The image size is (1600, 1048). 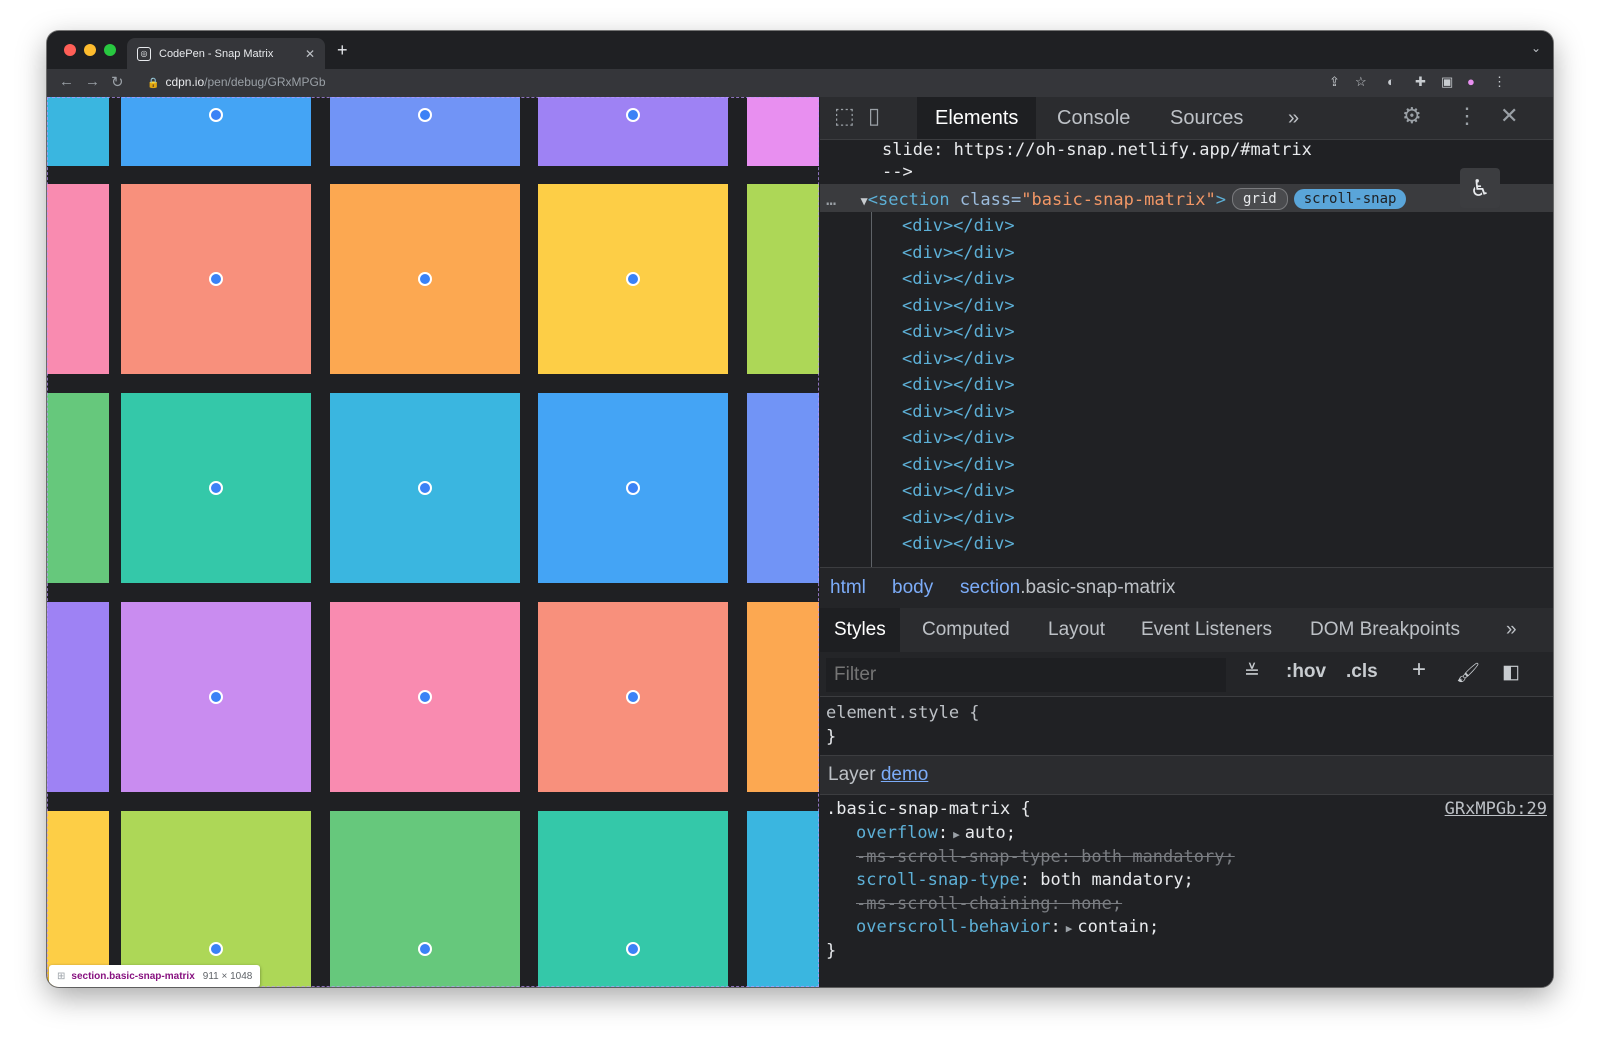 I want to click on tab-event-listeners: Event Listeners, so click(x=1206, y=630).